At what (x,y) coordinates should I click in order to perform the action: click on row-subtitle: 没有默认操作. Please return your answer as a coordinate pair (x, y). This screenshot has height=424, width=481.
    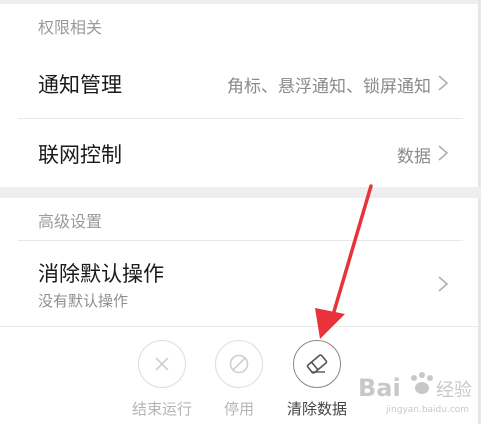
    Looking at the image, I should click on (83, 301).